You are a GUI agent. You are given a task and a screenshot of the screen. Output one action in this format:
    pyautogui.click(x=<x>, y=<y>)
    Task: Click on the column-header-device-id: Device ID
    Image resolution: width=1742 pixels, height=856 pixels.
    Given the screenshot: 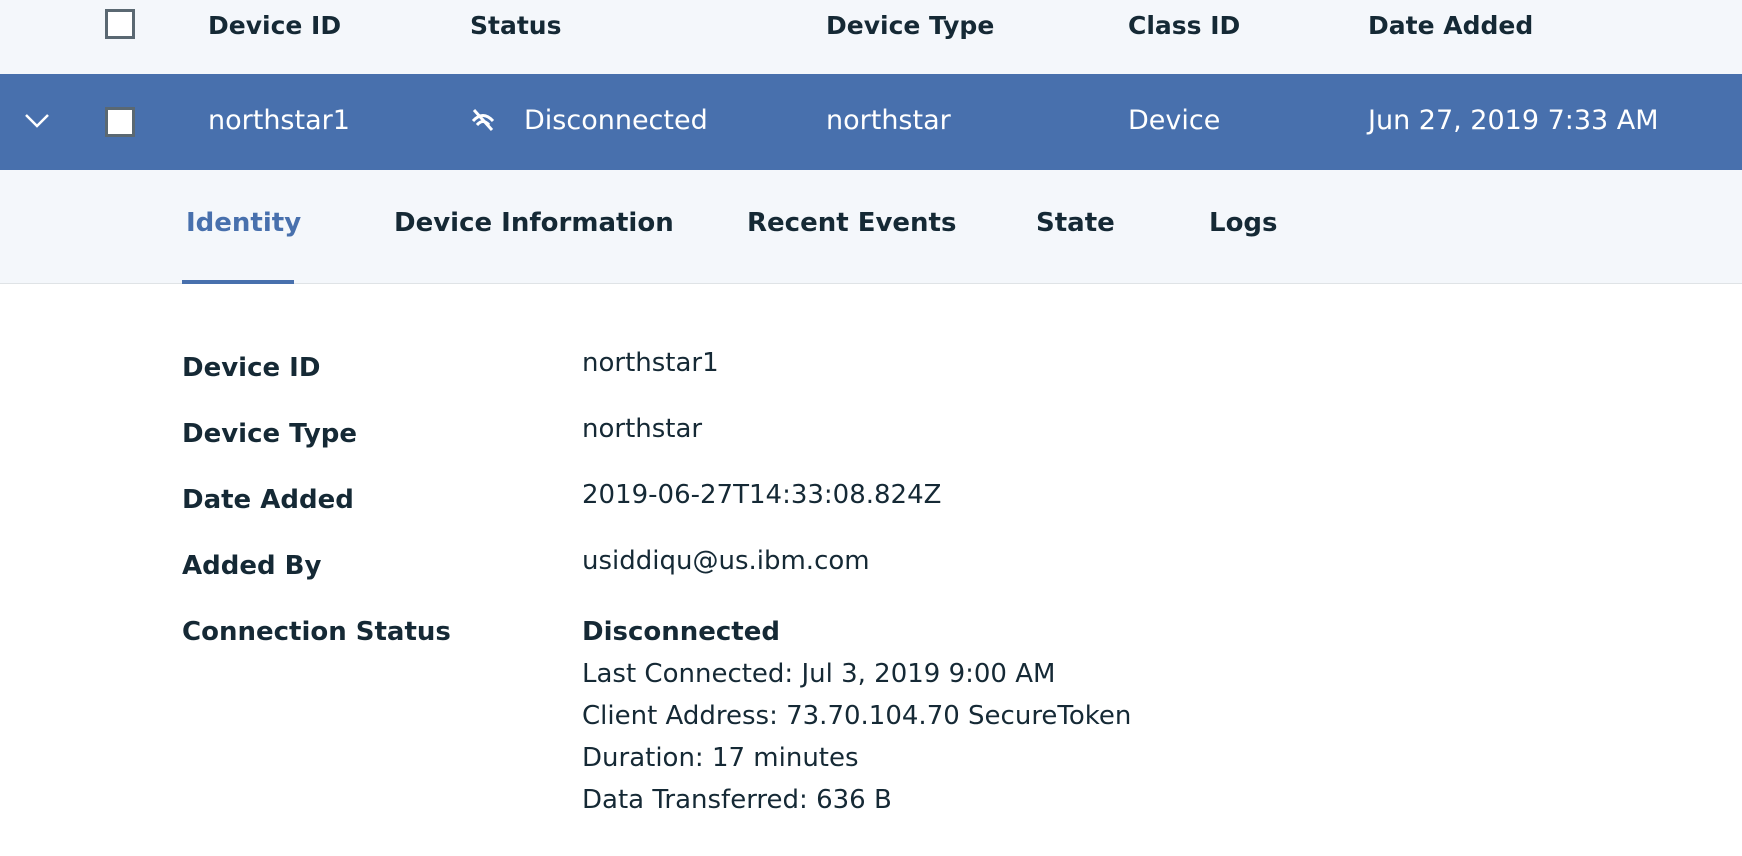 What is the action you would take?
    pyautogui.click(x=274, y=25)
    